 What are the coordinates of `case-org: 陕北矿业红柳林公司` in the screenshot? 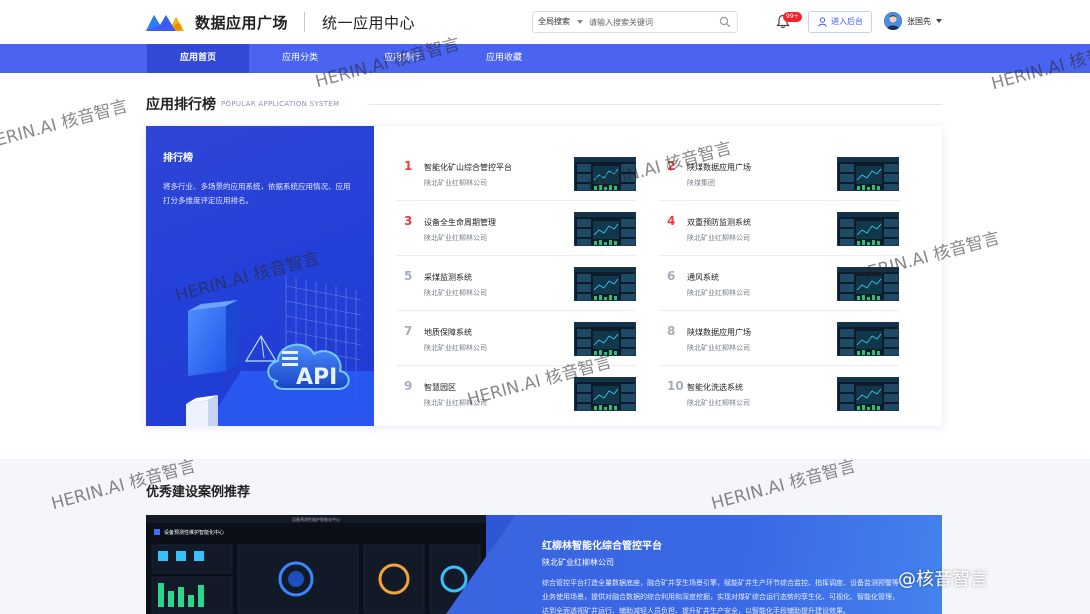 It's located at (578, 562).